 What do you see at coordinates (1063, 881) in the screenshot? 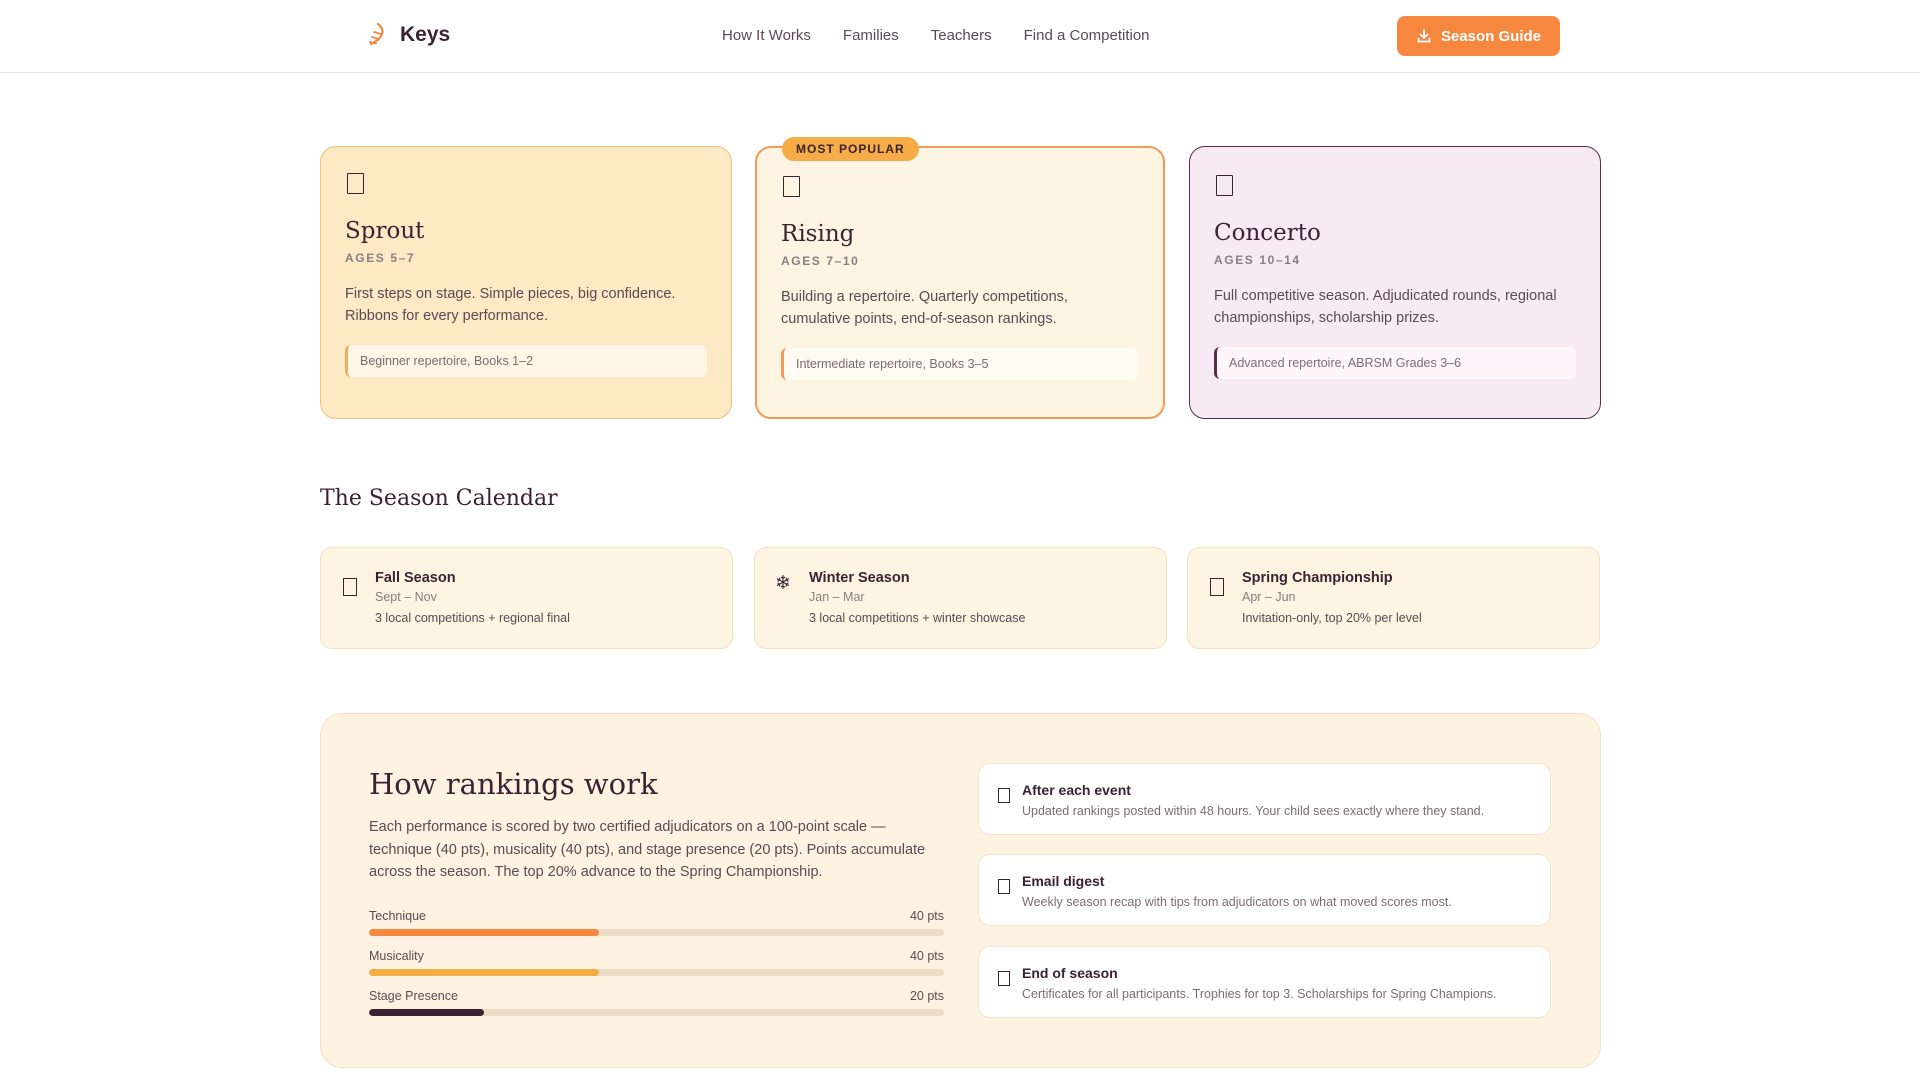
I see `update-title: Email digest` at bounding box center [1063, 881].